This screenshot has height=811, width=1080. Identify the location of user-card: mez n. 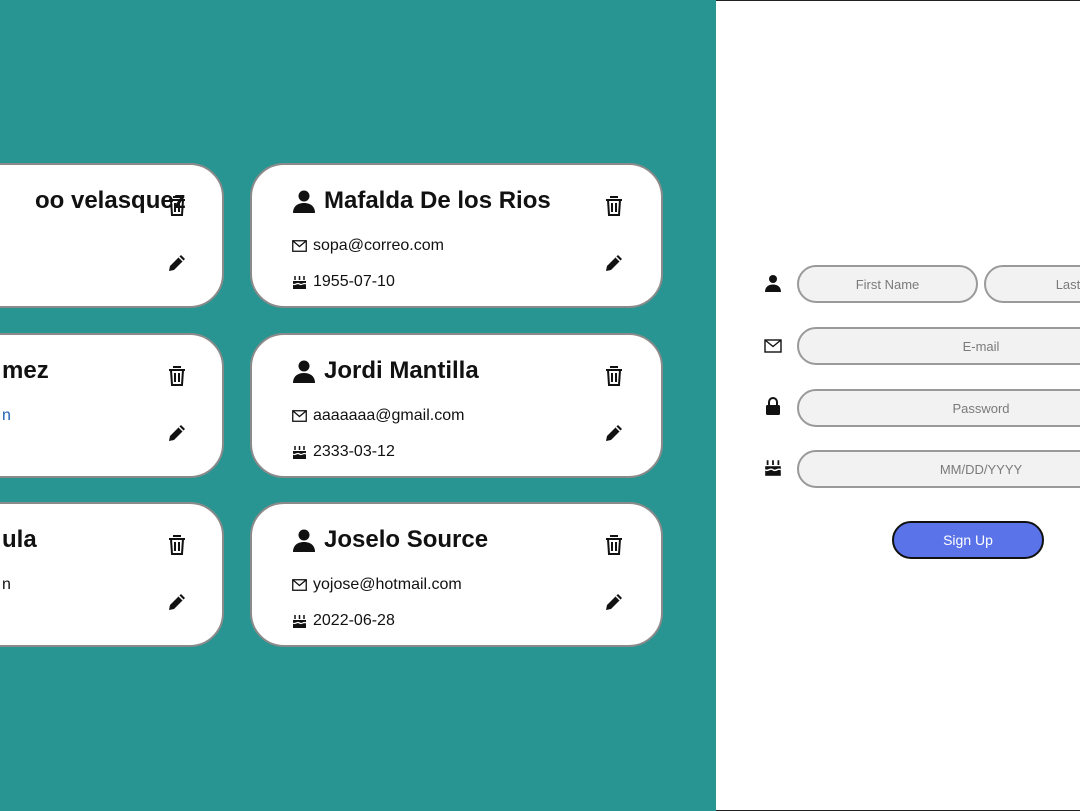
(112, 405).